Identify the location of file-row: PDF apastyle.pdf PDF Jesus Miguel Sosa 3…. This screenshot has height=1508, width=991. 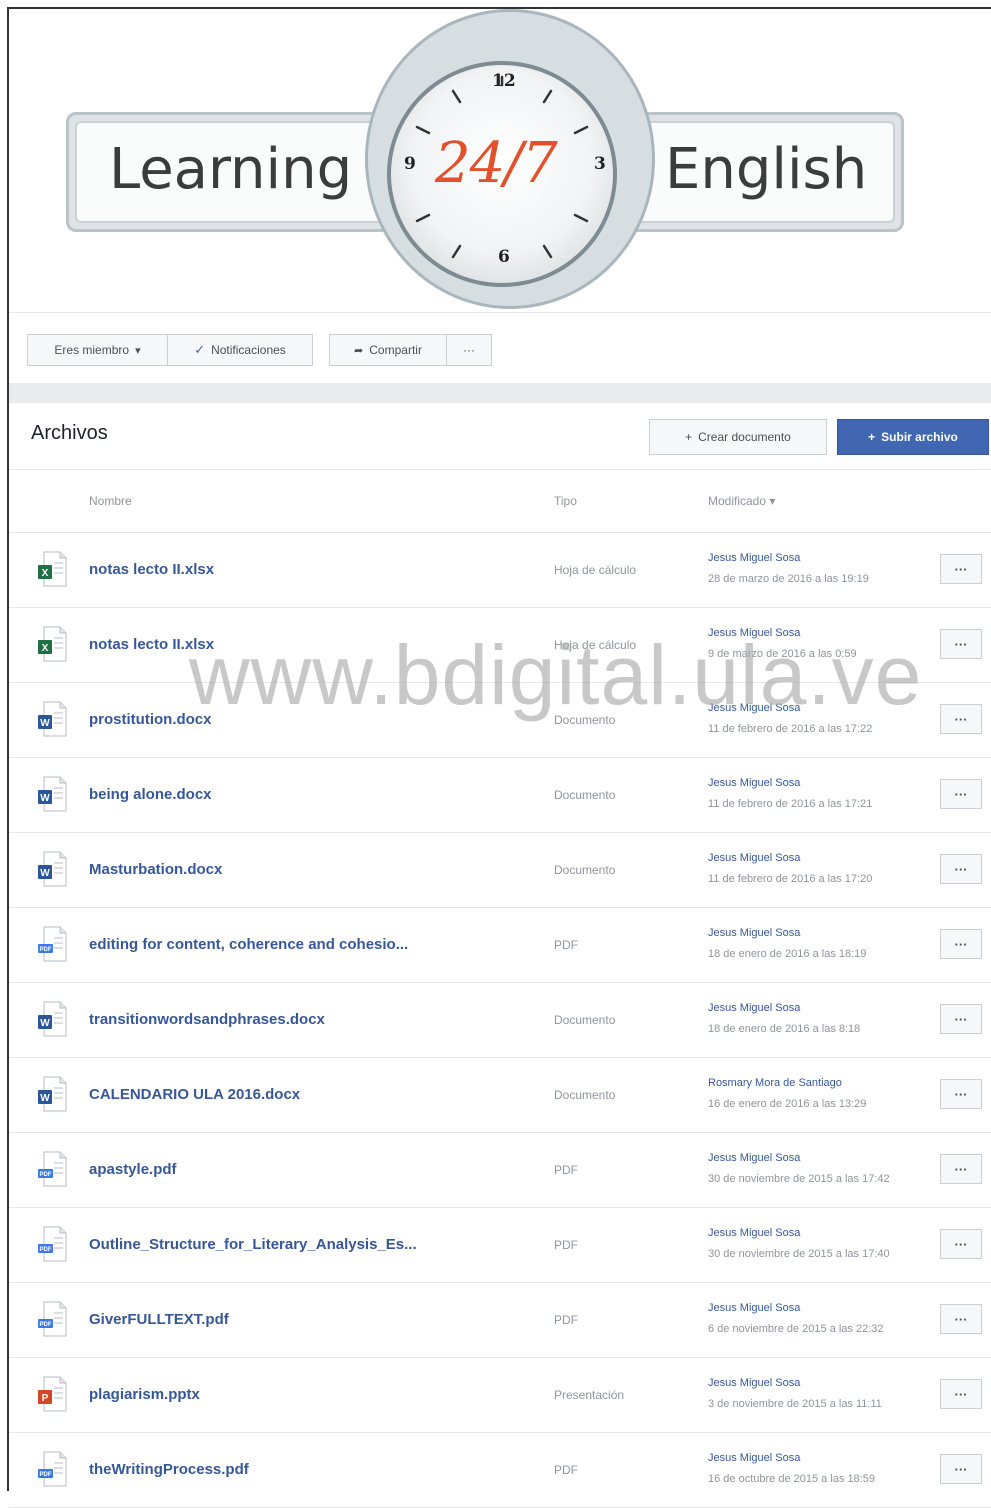
(500, 1170).